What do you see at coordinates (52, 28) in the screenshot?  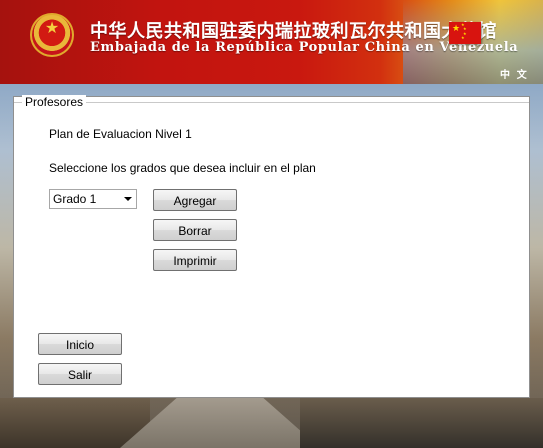 I see `emblem-star-icon: ★` at bounding box center [52, 28].